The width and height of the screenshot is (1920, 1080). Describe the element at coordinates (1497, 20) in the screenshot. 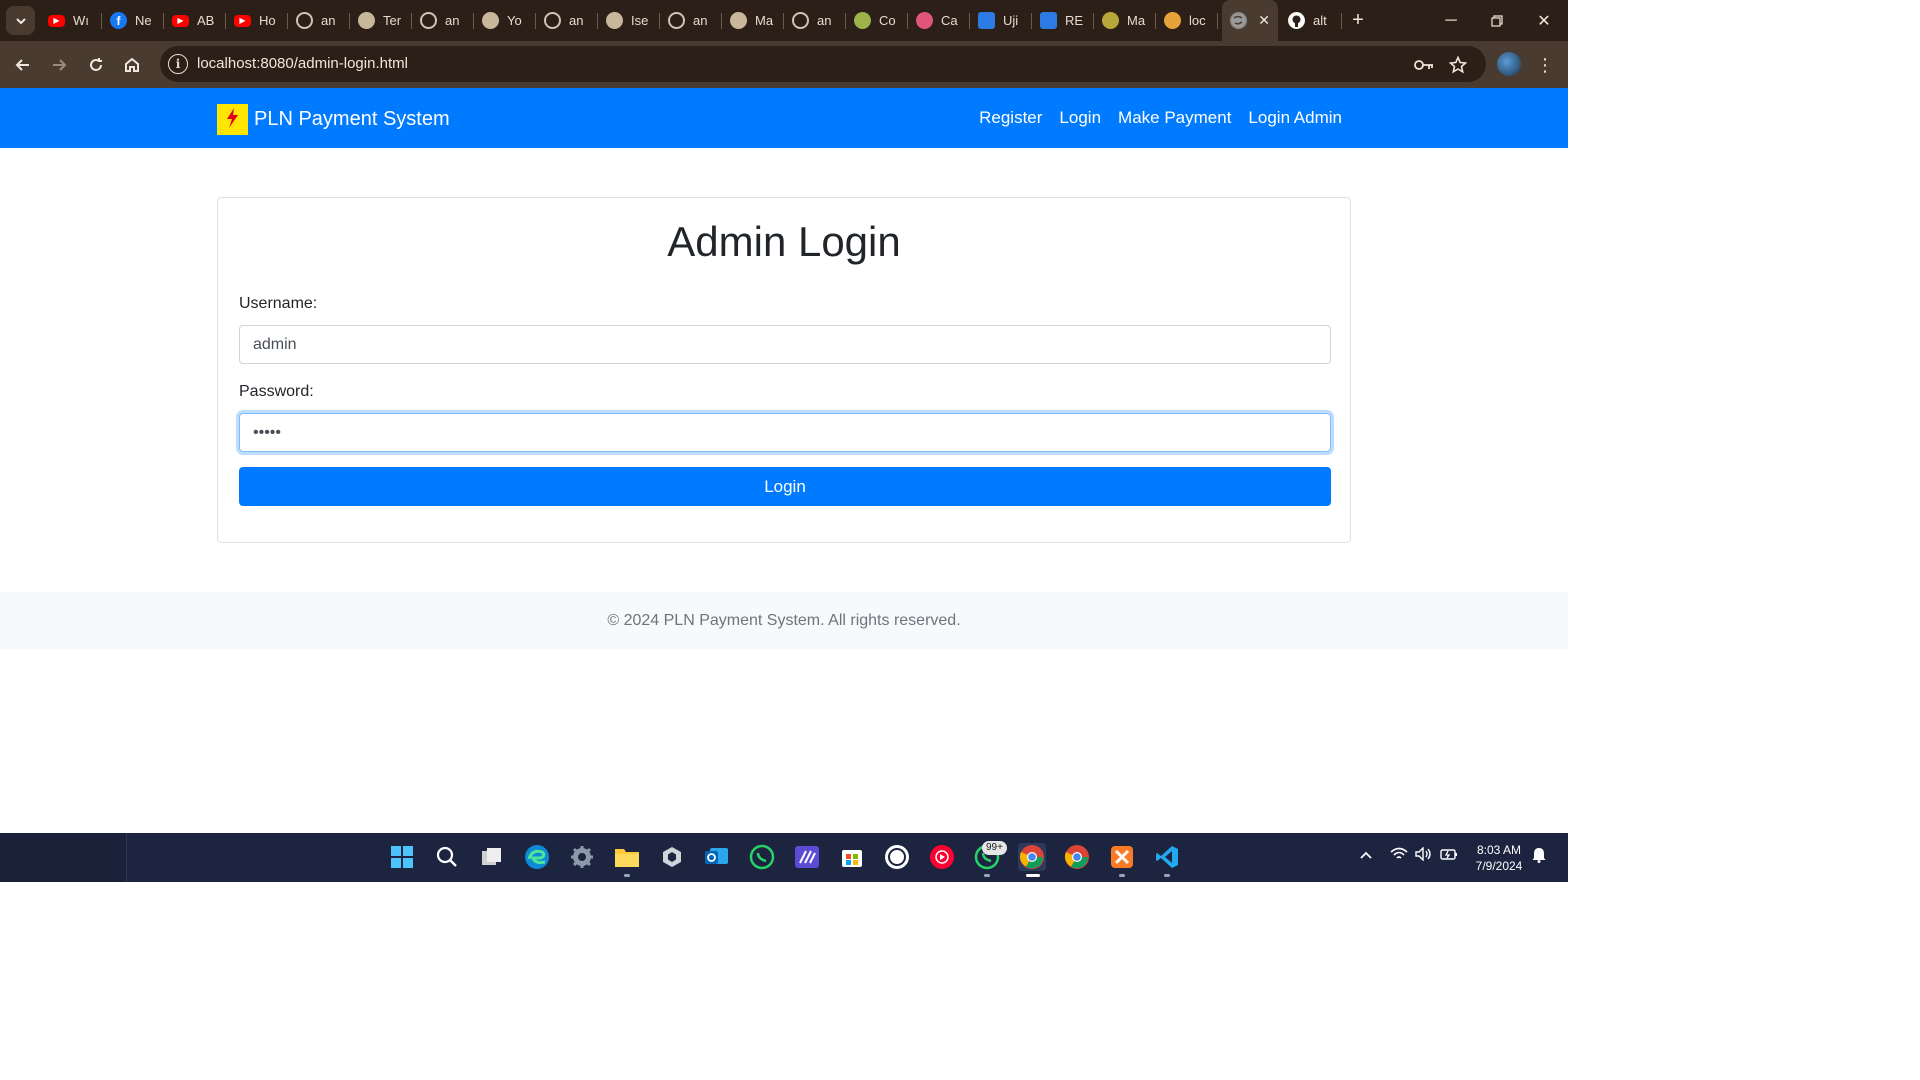

I see `restore-button` at that location.